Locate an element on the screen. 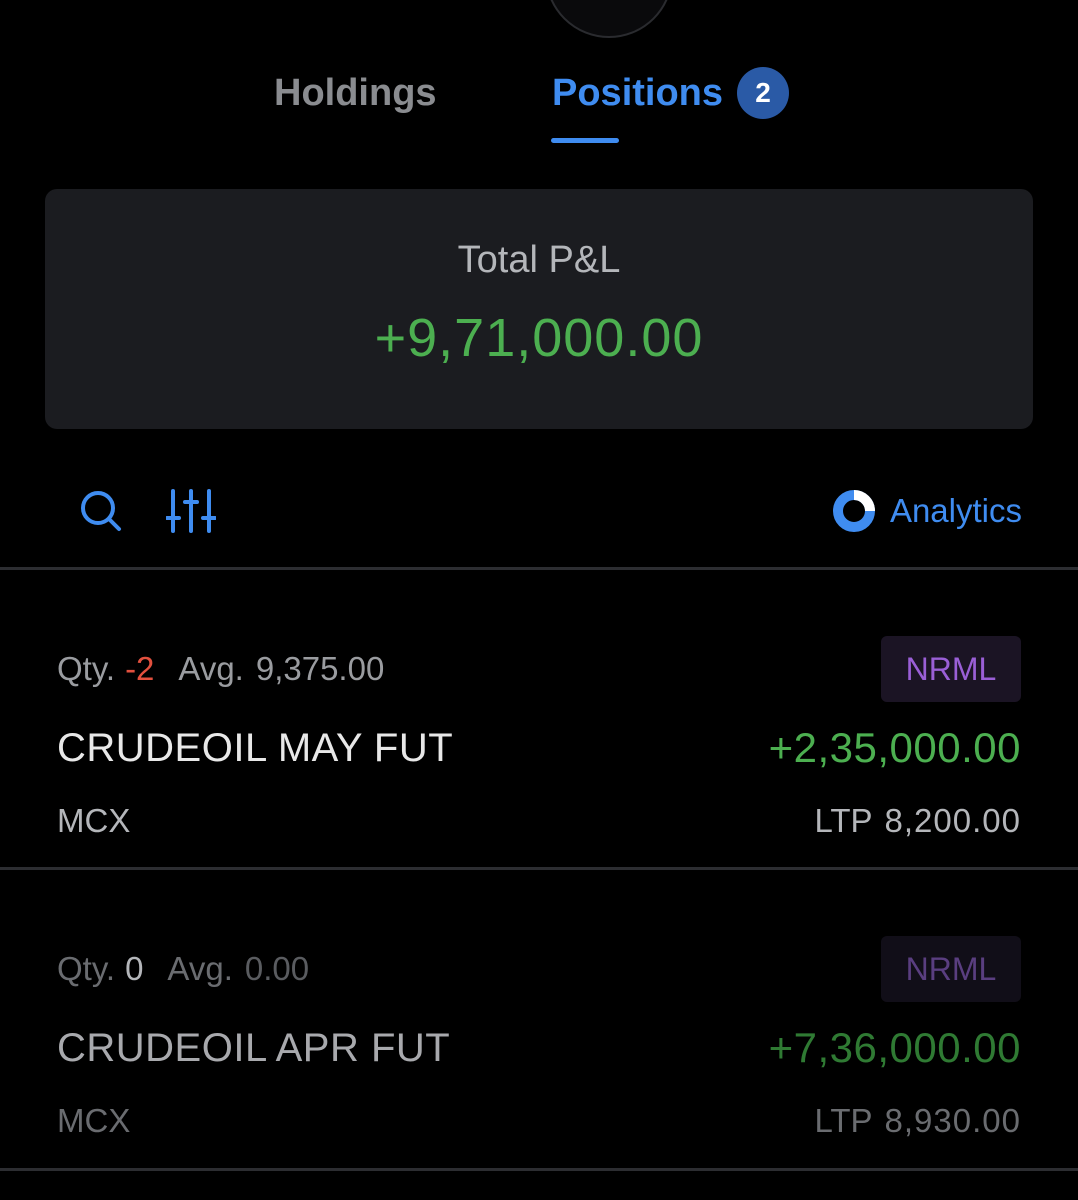  tab-positions-label: Positions is located at coordinates (638, 92).